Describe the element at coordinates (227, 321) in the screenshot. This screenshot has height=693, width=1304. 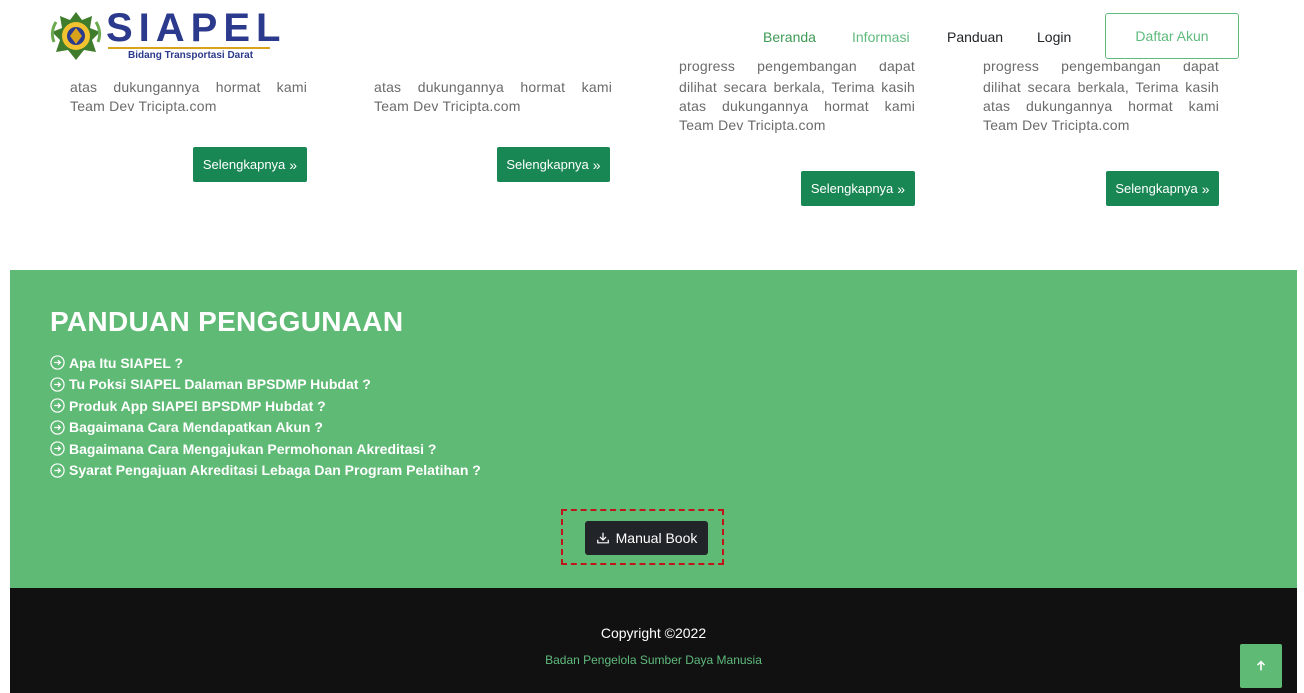
I see `panduan-title: PANDUAN PENGGUNAAN` at that location.